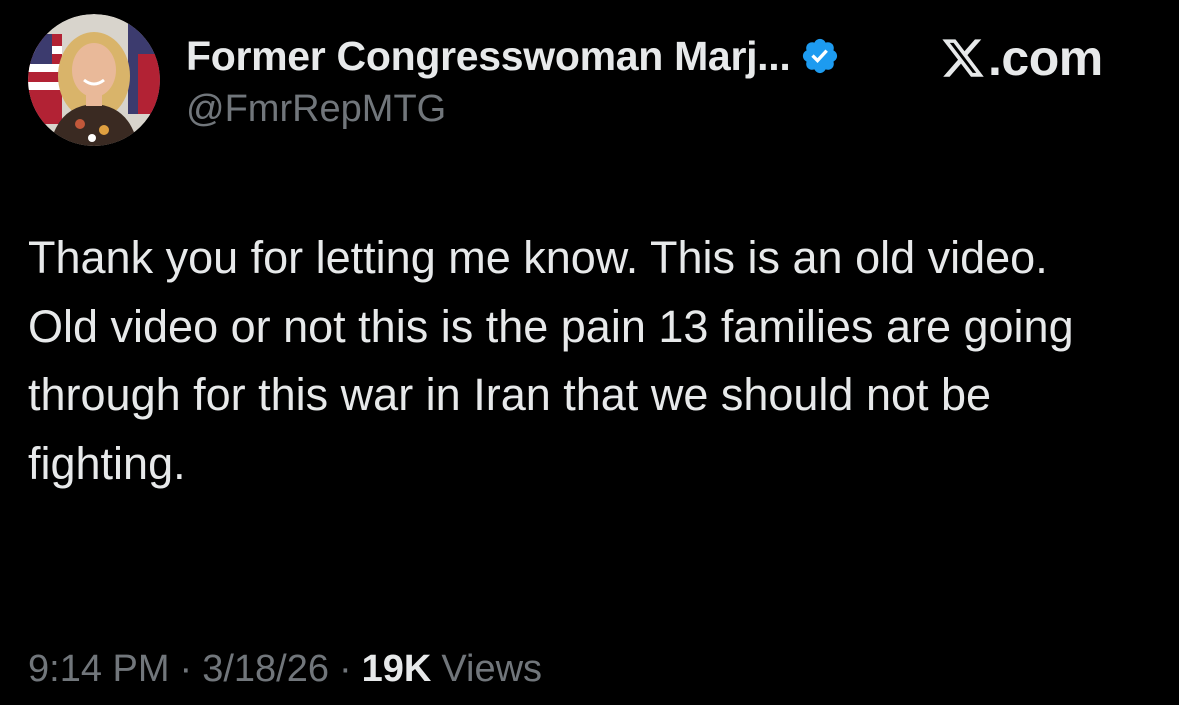 The height and width of the screenshot is (705, 1179). I want to click on views-count: 19K, so click(397, 669).